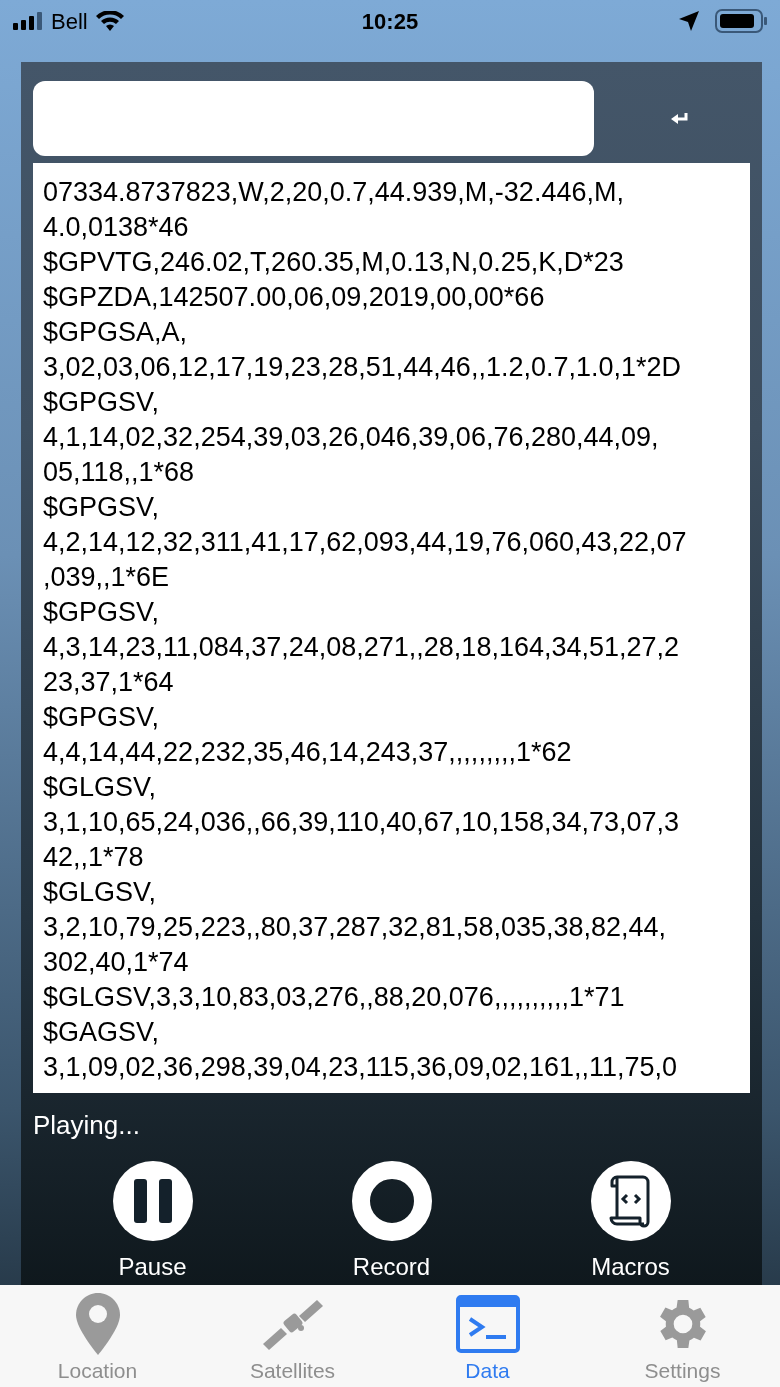 The width and height of the screenshot is (780, 1387). Describe the element at coordinates (116, 227) in the screenshot. I see `log-line: 4.0,0138*46` at that location.